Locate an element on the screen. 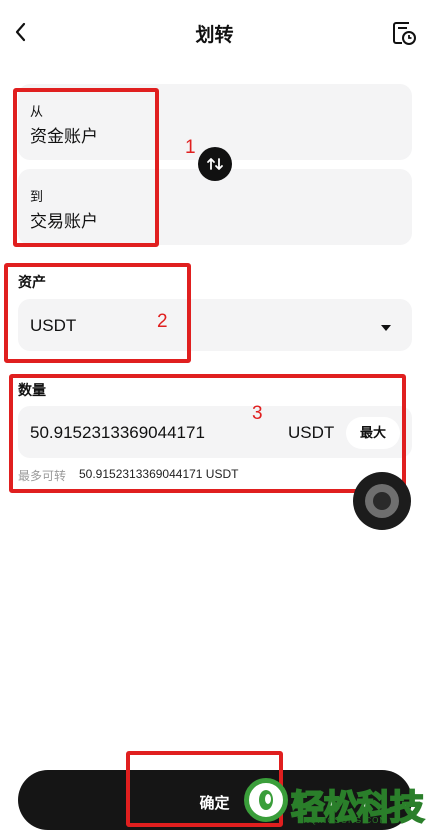 The image size is (429, 830). page-title: 划转 is located at coordinates (214, 35).